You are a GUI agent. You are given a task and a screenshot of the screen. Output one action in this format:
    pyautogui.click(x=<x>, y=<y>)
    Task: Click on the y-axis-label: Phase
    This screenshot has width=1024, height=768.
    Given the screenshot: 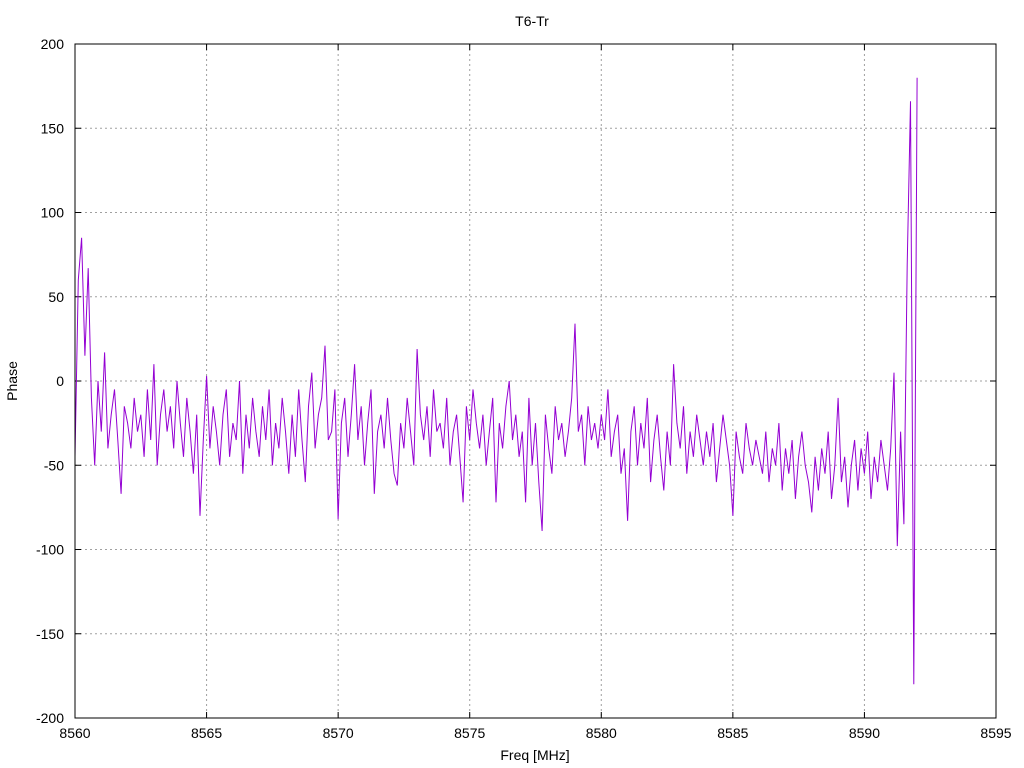 What is the action you would take?
    pyautogui.click(x=12, y=381)
    